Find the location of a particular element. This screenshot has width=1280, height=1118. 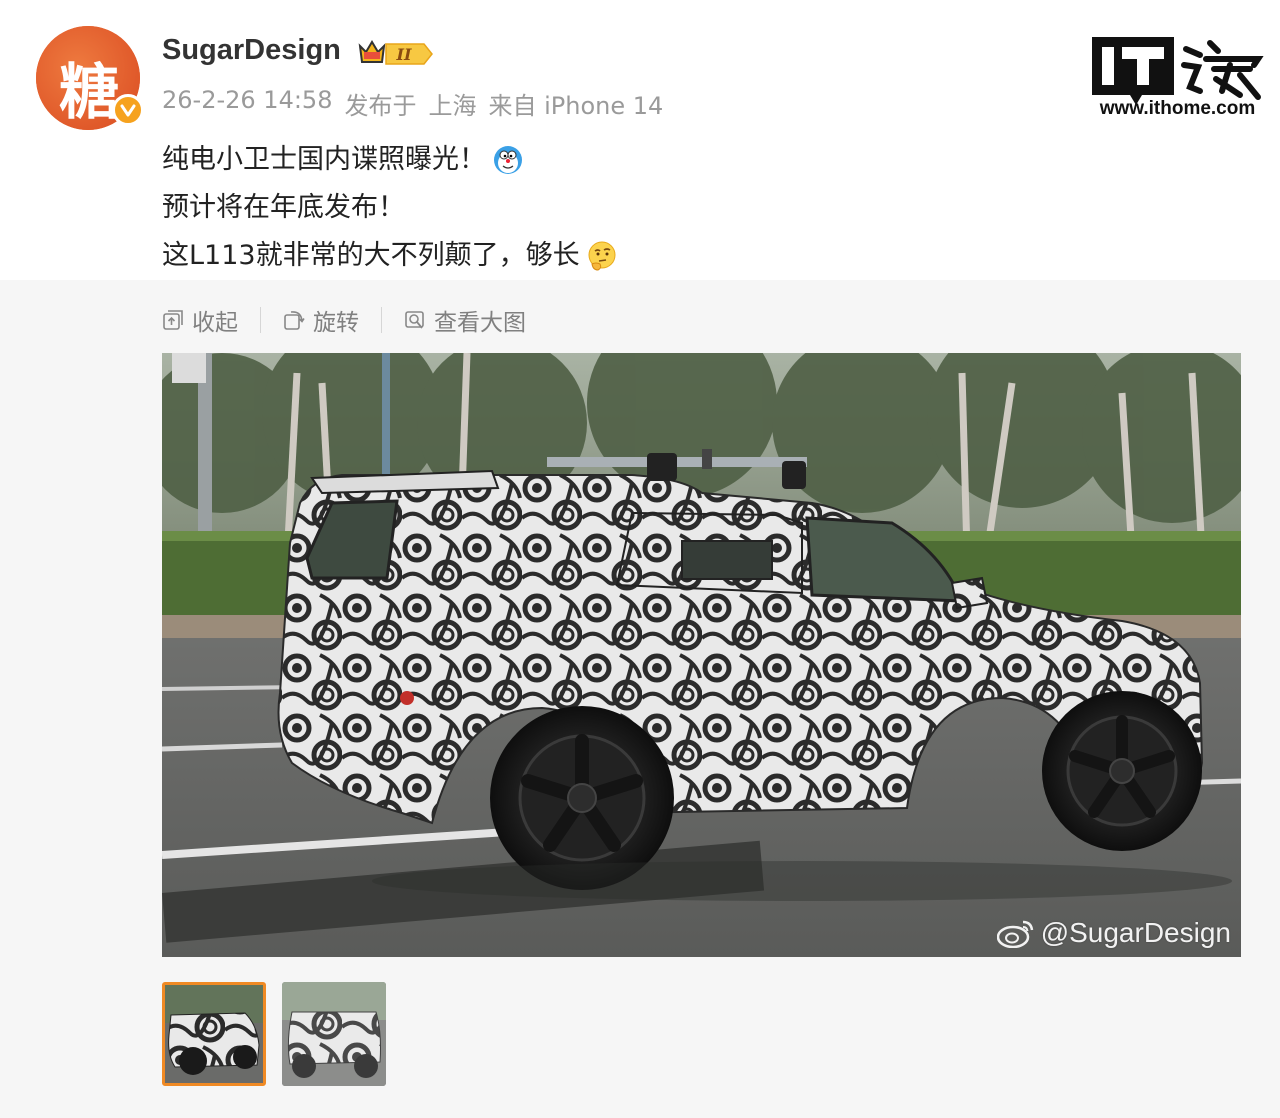

view-large-icon is located at coordinates (414, 320).